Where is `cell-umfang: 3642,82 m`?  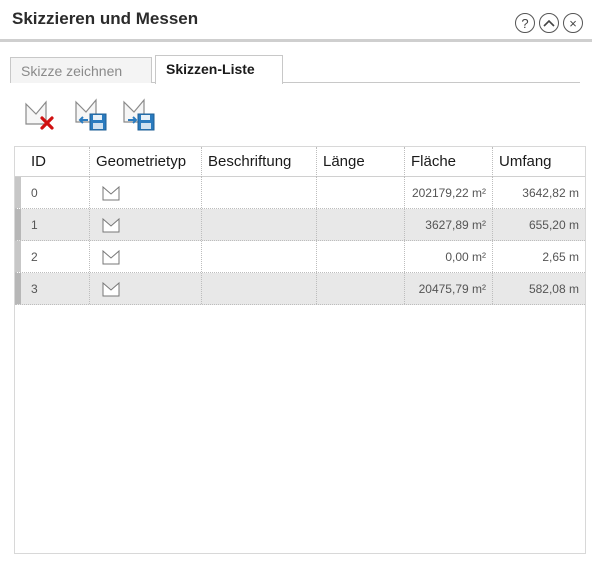
cell-umfang: 3642,82 m is located at coordinates (538, 192).